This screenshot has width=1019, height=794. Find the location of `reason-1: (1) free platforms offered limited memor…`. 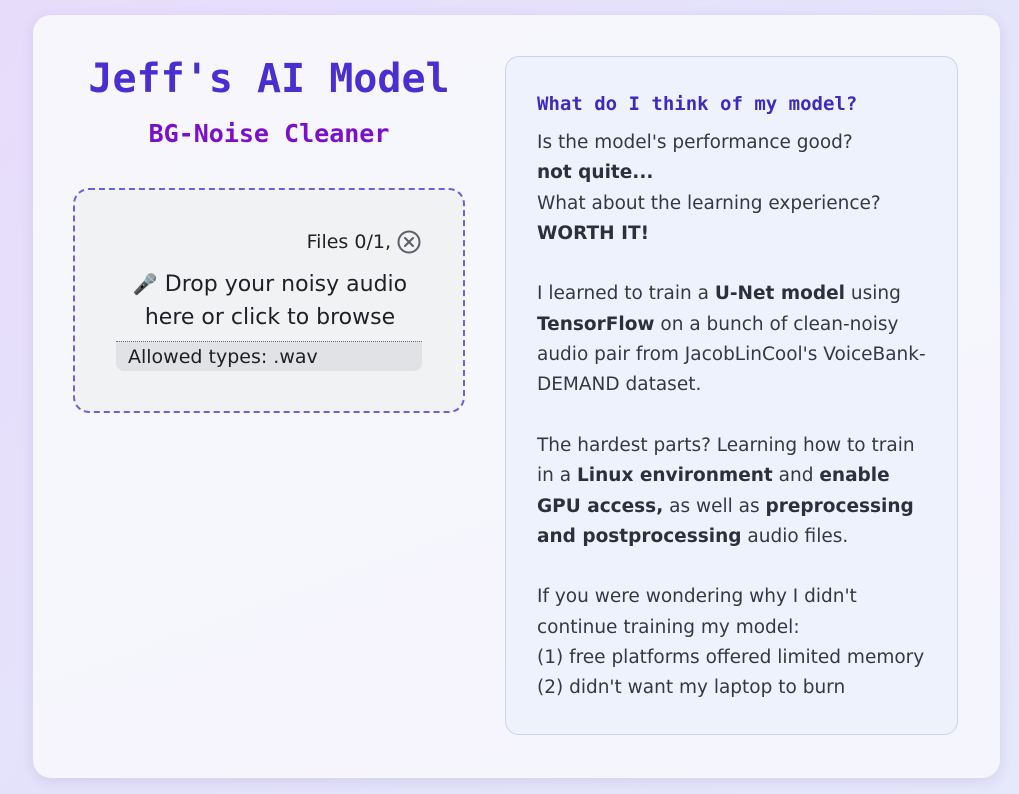

reason-1: (1) free platforms offered limited memor… is located at coordinates (731, 658).